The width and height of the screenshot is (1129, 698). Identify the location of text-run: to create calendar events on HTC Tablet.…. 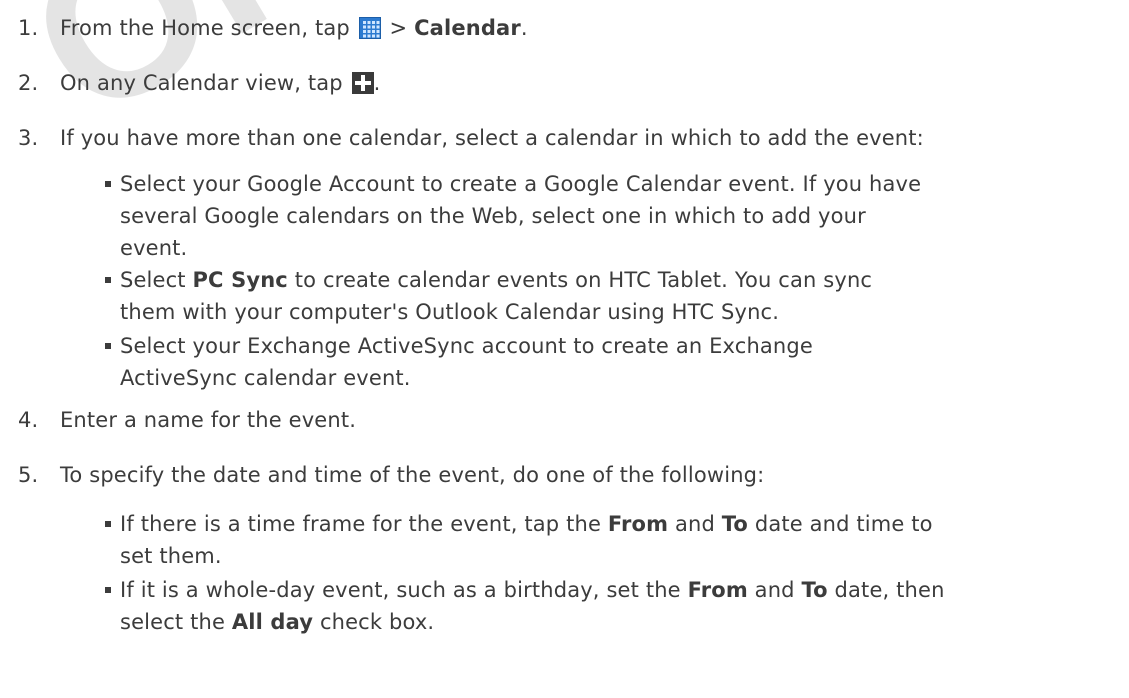
(580, 280).